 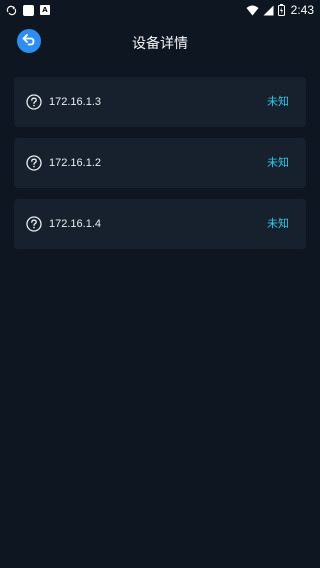 What do you see at coordinates (75, 163) in the screenshot?
I see `device-ip: 172.16.1.2` at bounding box center [75, 163].